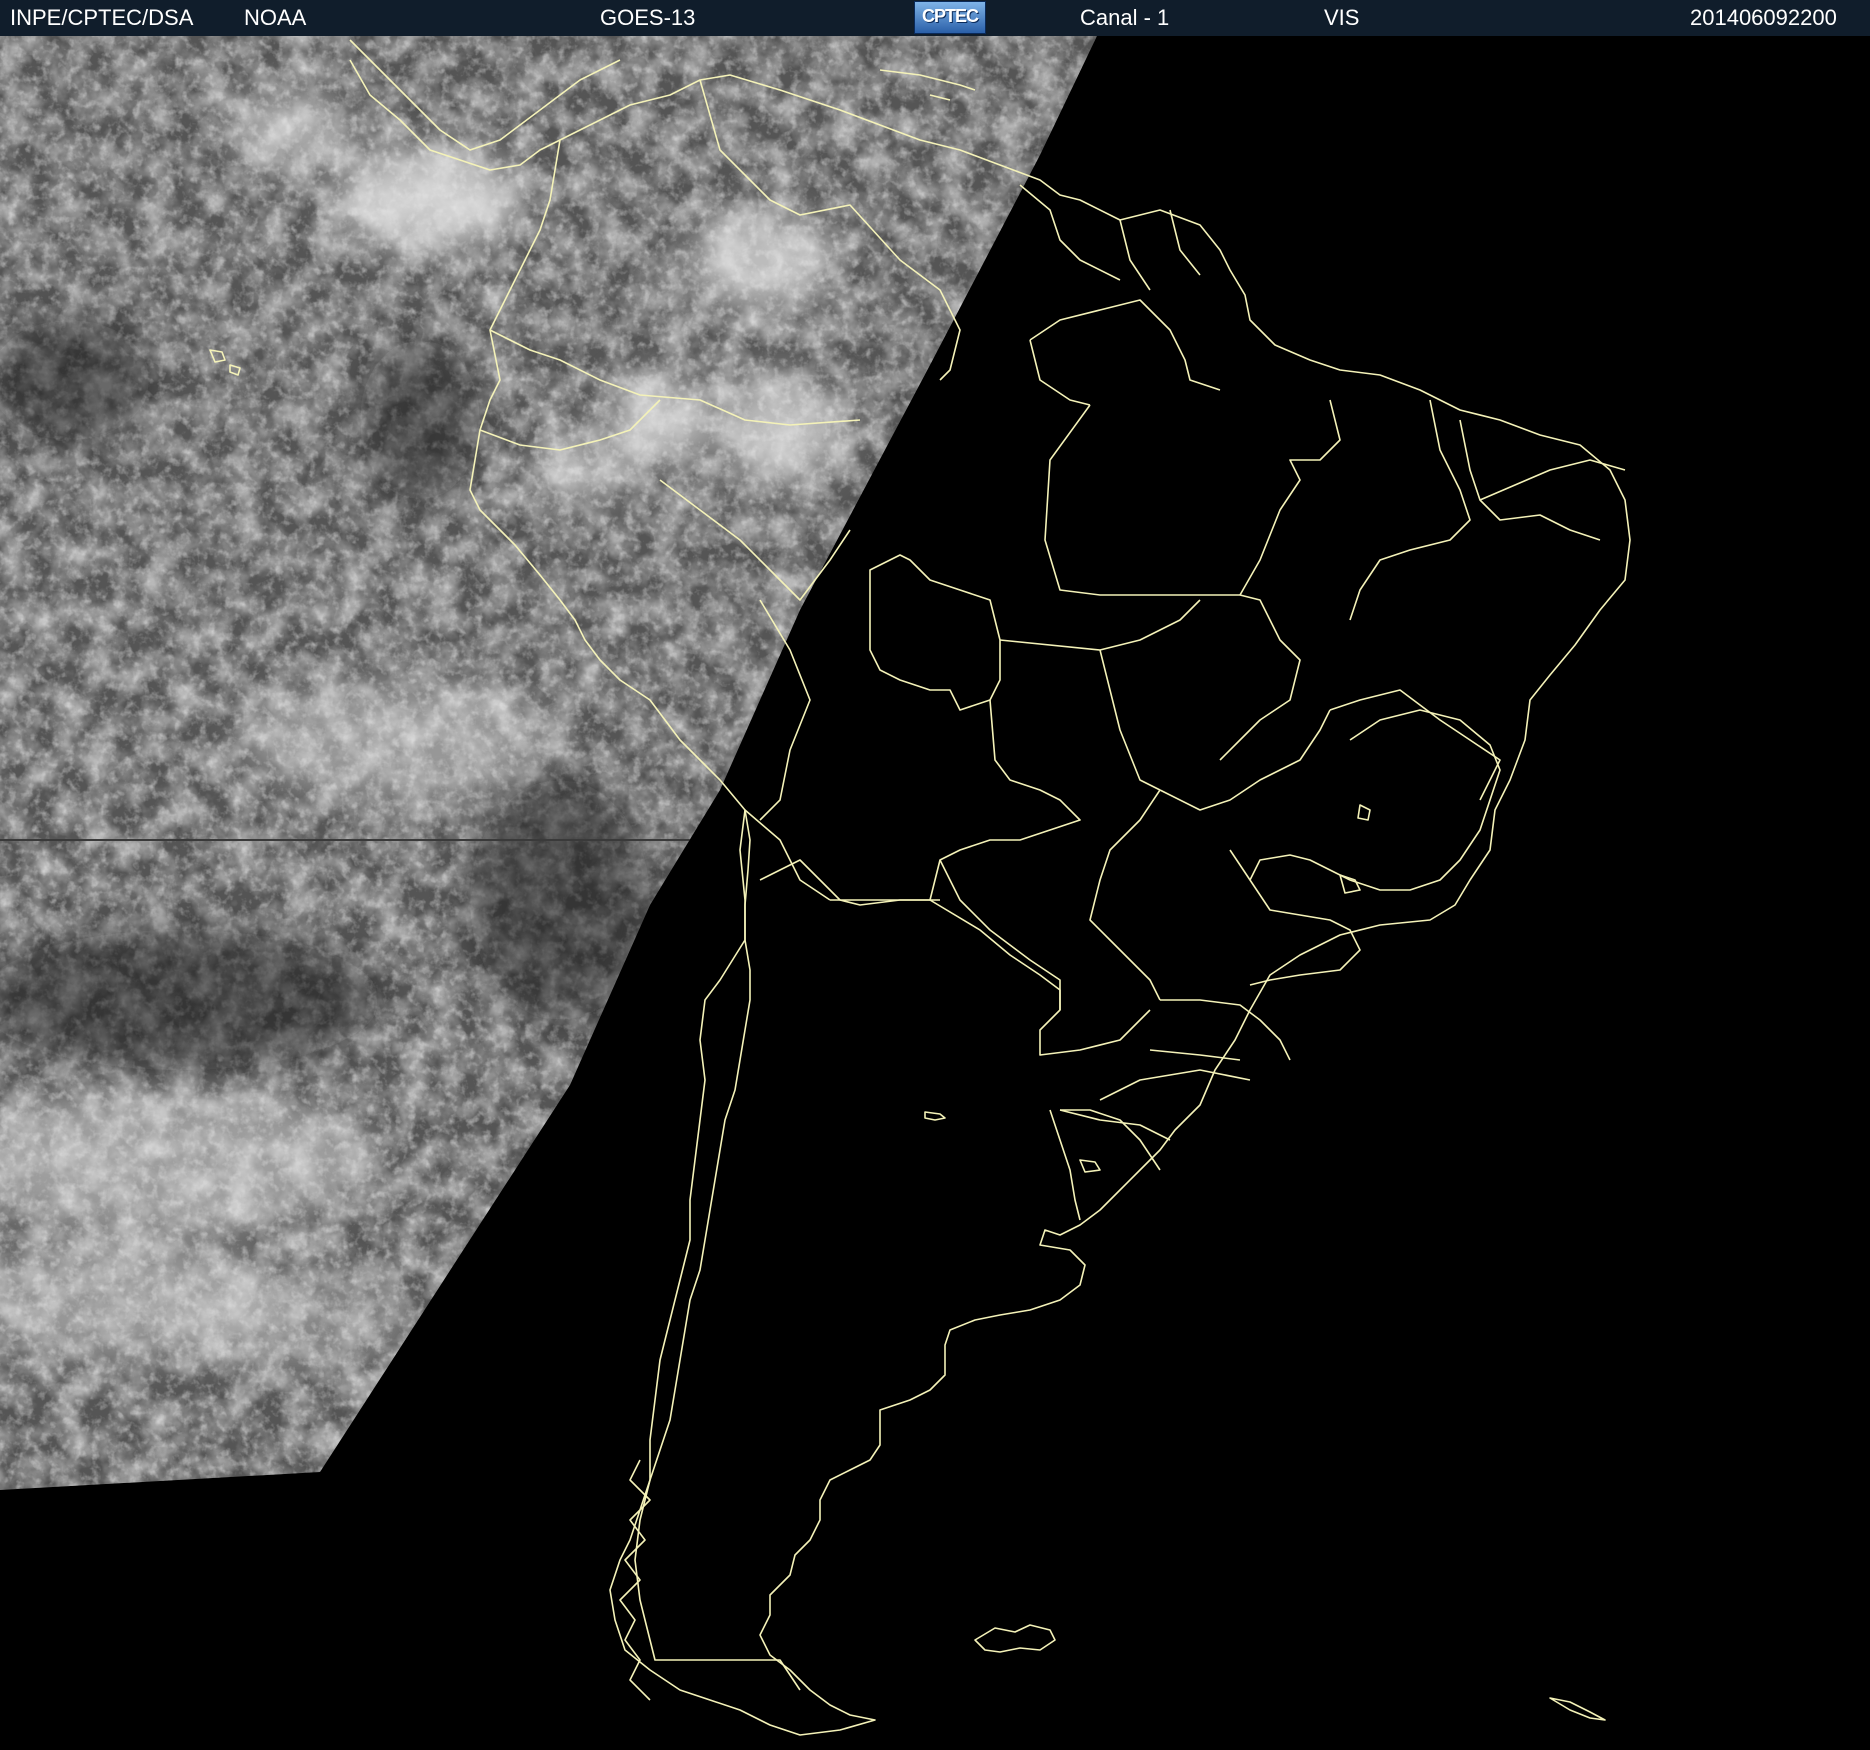  I want to click on satellite-label: GOES-13, so click(648, 17).